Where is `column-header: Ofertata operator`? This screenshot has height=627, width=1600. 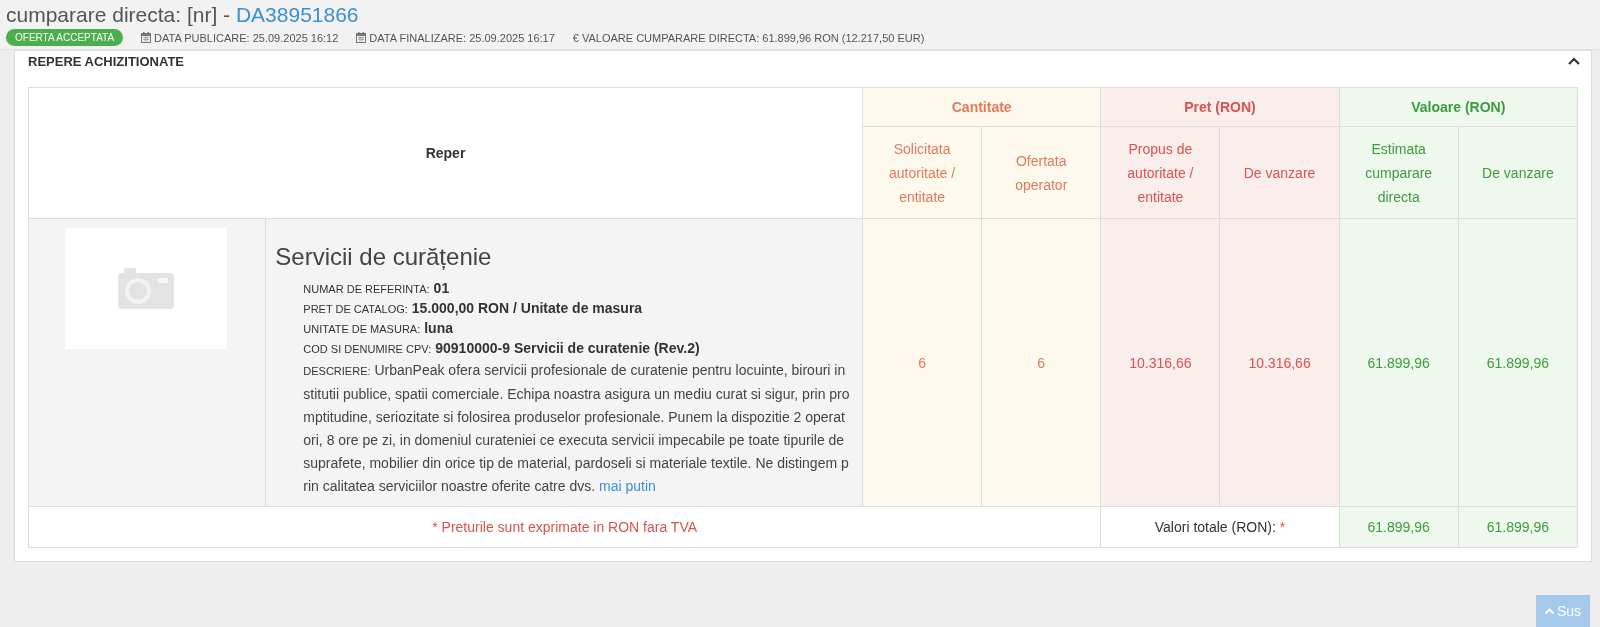 column-header: Ofertata operator is located at coordinates (1041, 172).